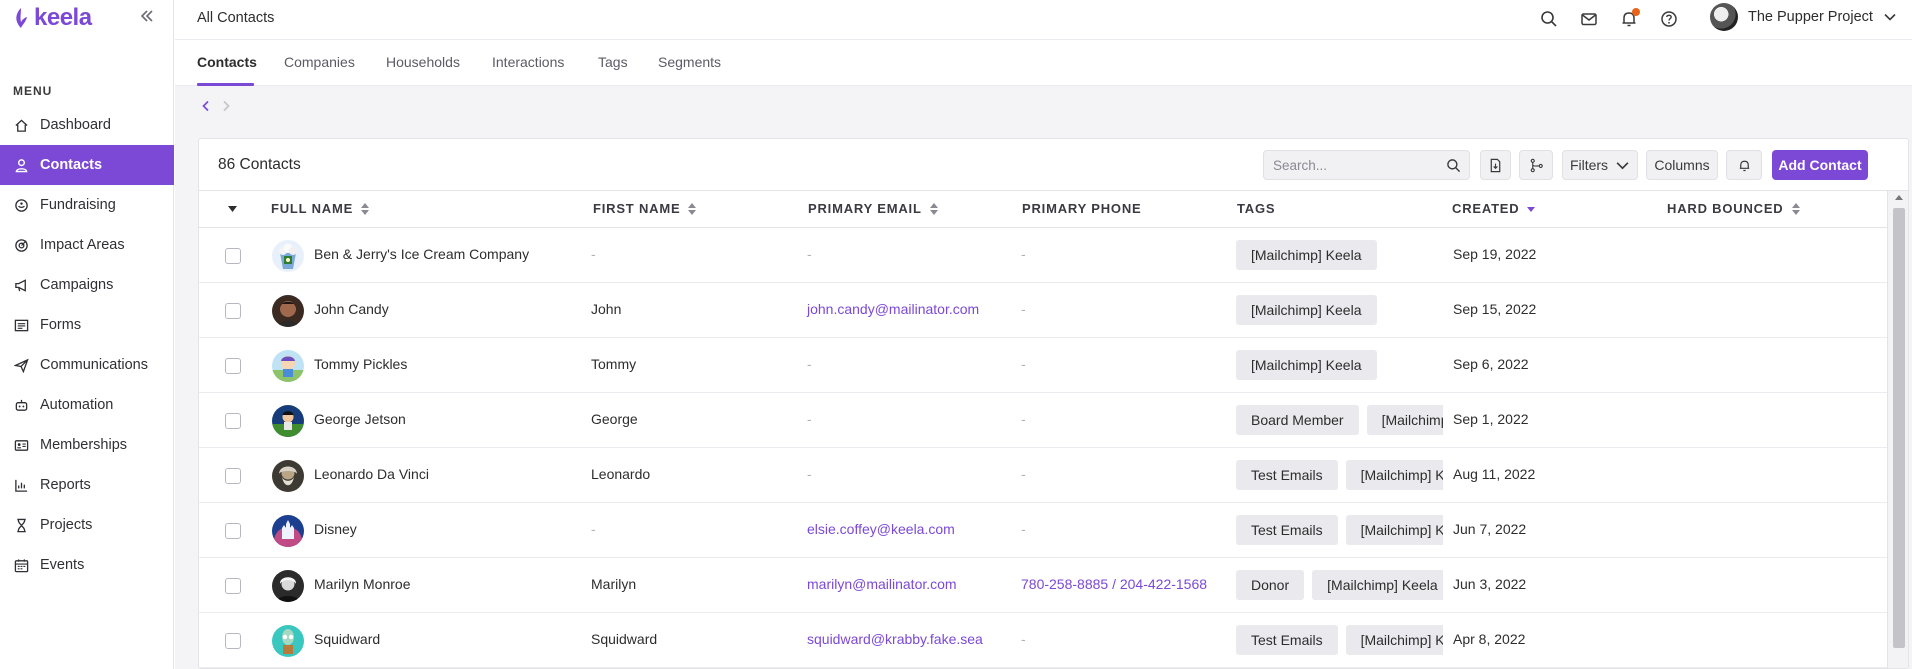 This screenshot has width=1912, height=669. I want to click on contact-first-name: John, so click(606, 309).